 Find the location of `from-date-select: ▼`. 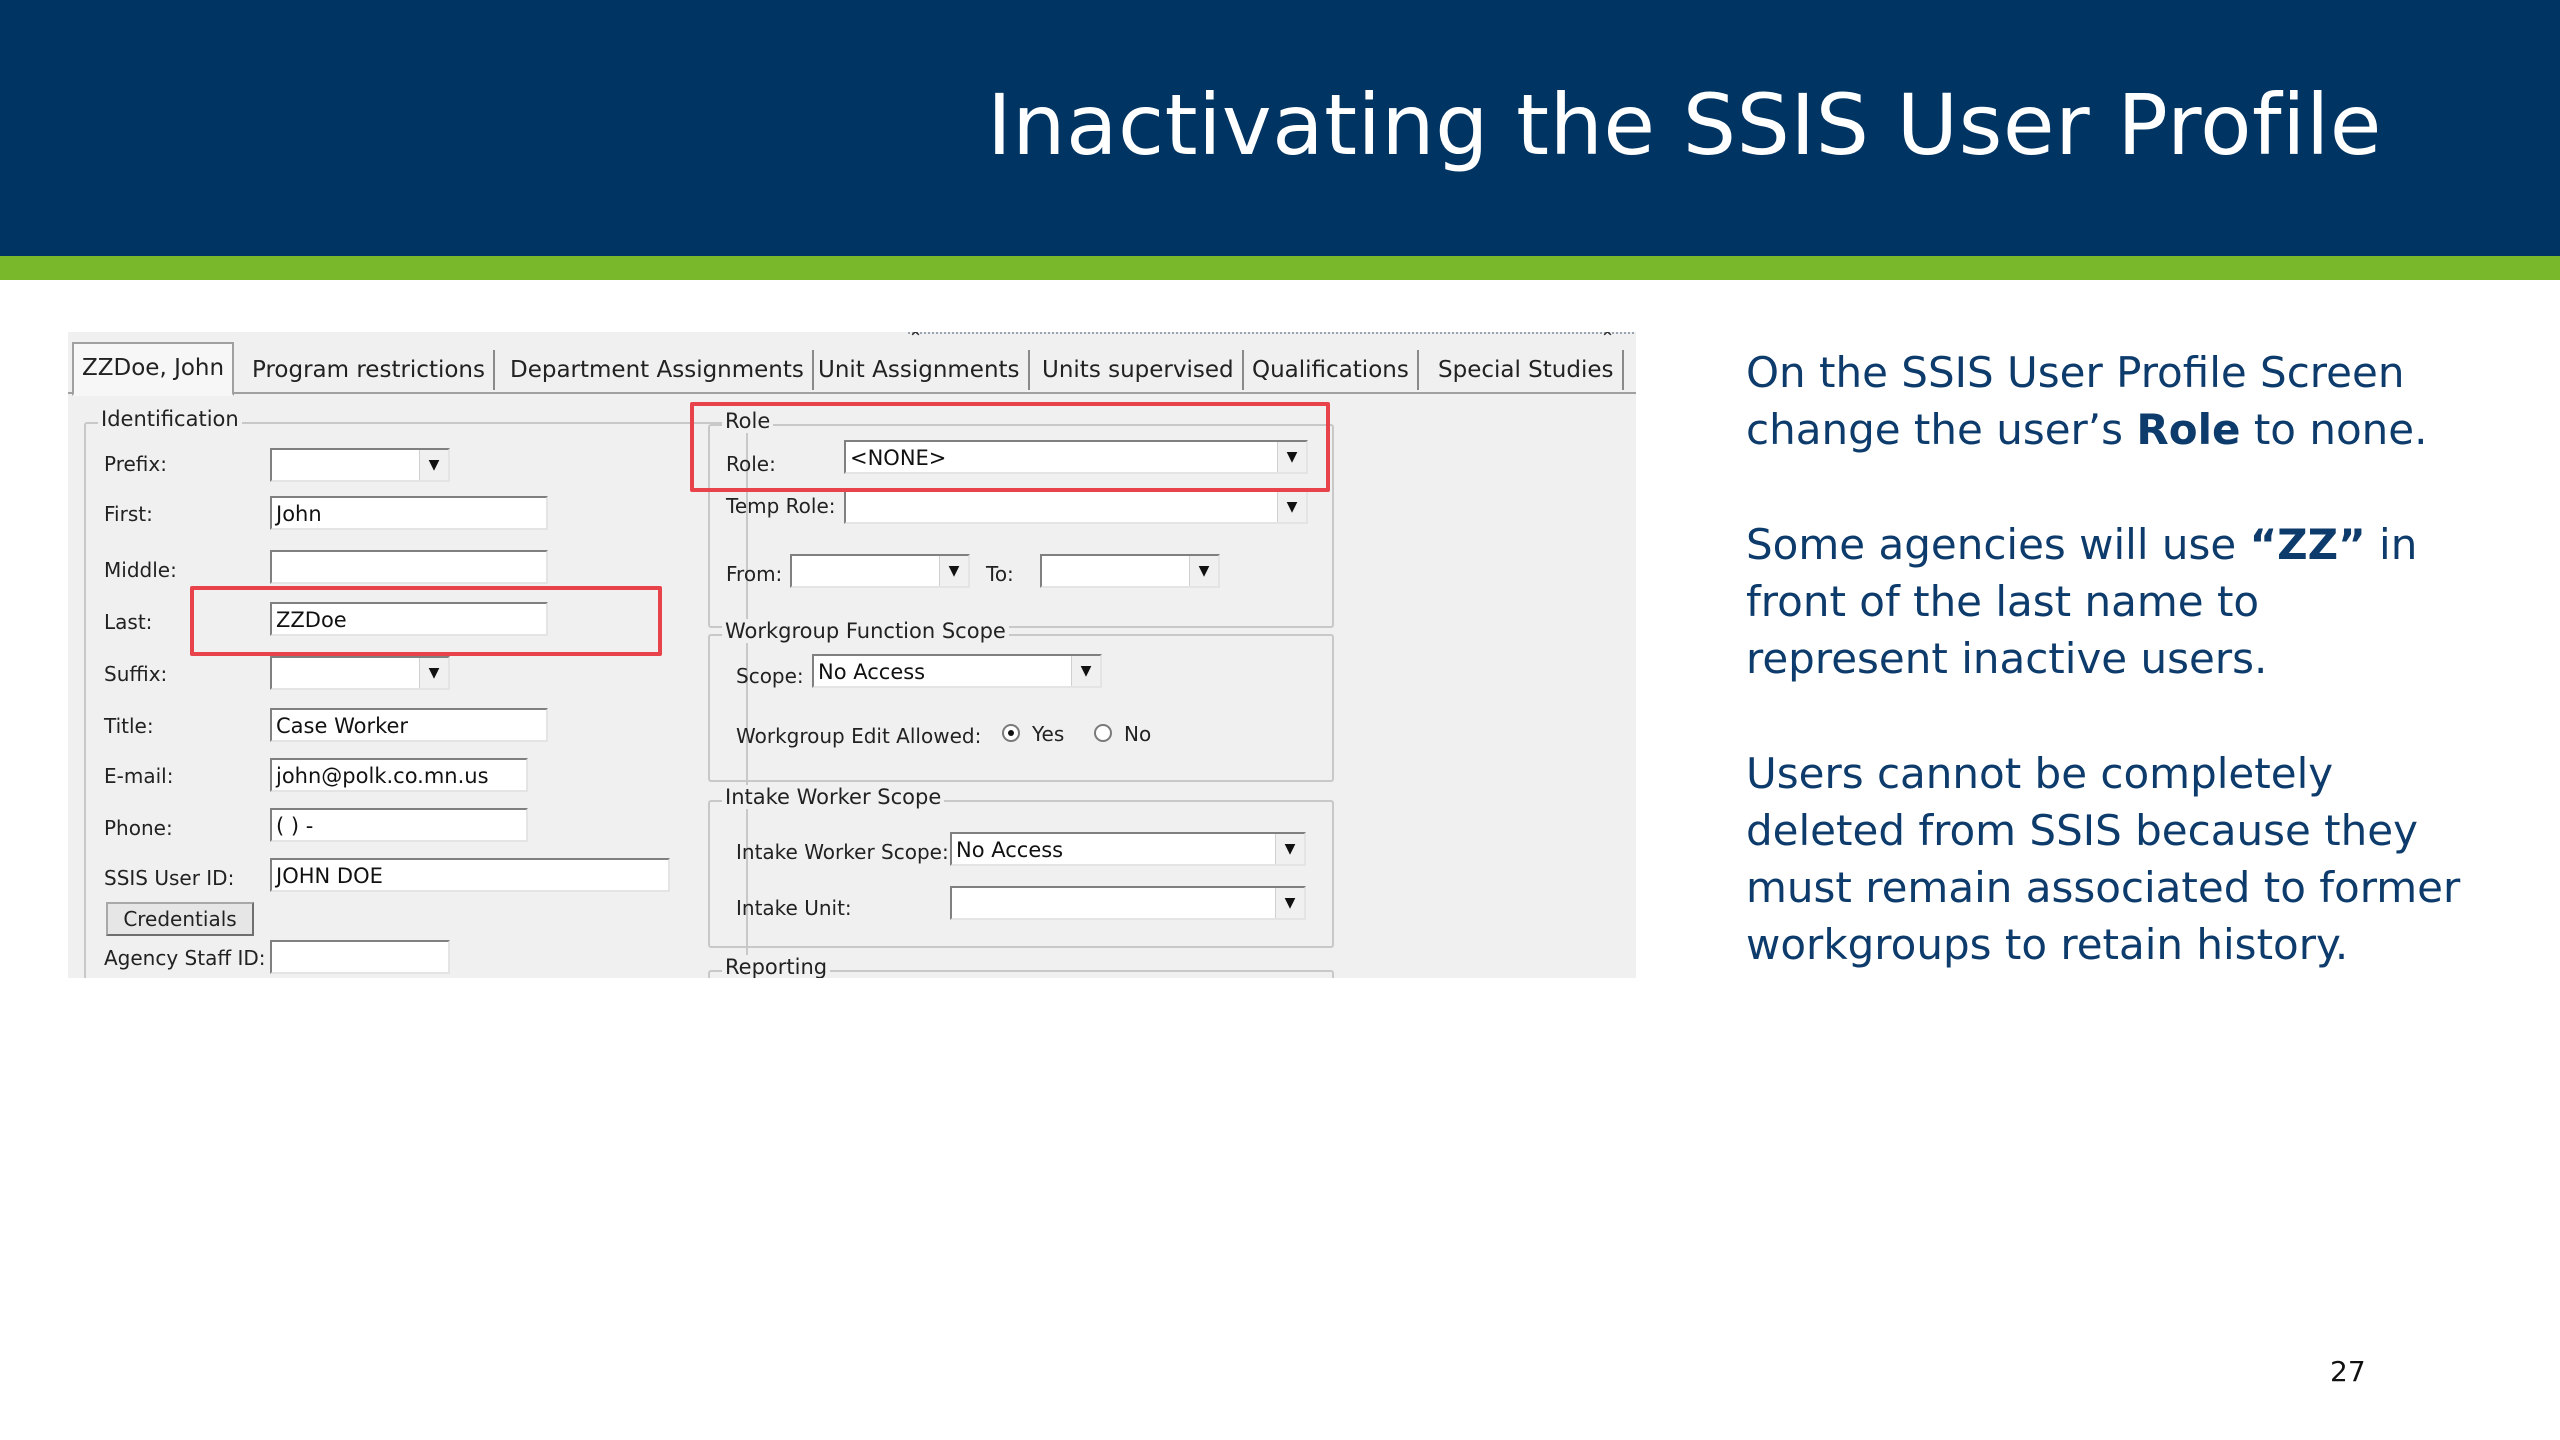

from-date-select: ▼ is located at coordinates (880, 571).